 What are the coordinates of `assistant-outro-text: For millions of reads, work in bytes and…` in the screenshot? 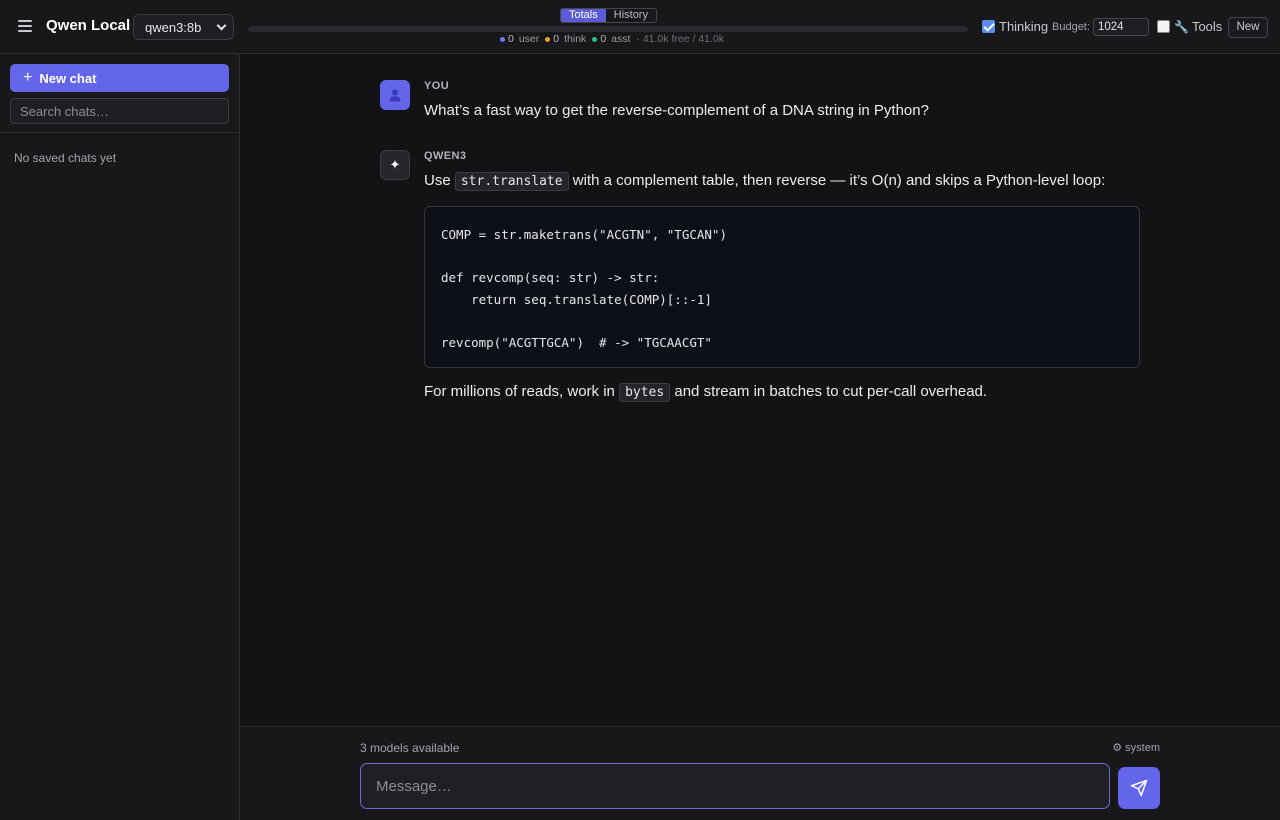 It's located at (706, 392).